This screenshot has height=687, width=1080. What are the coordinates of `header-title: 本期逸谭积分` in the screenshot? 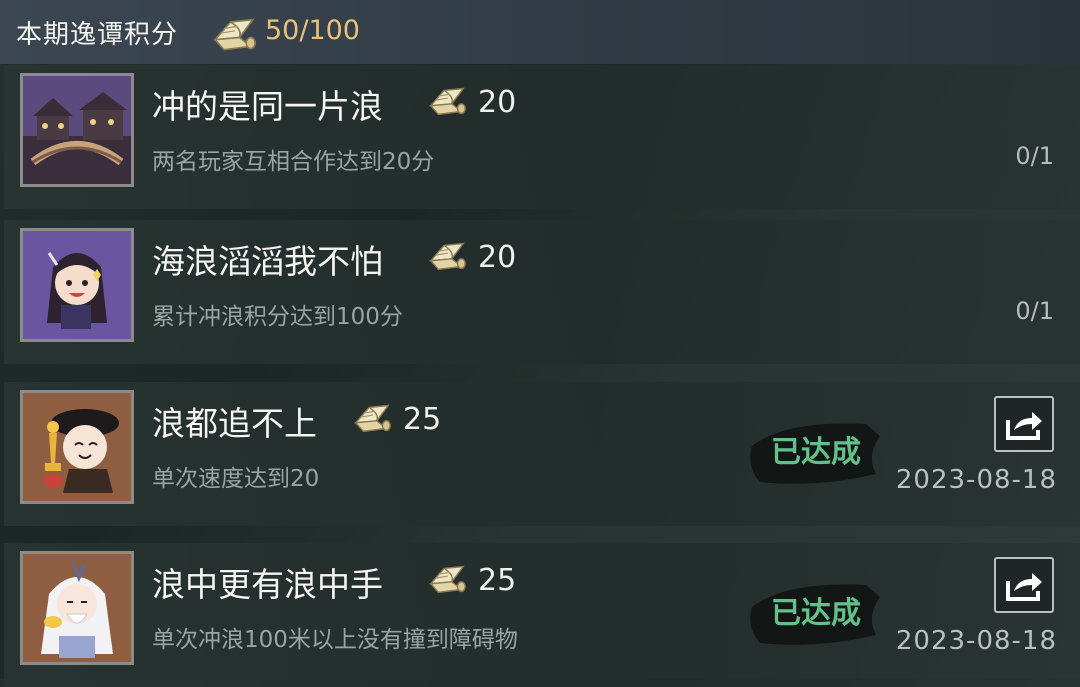 It's located at (97, 35).